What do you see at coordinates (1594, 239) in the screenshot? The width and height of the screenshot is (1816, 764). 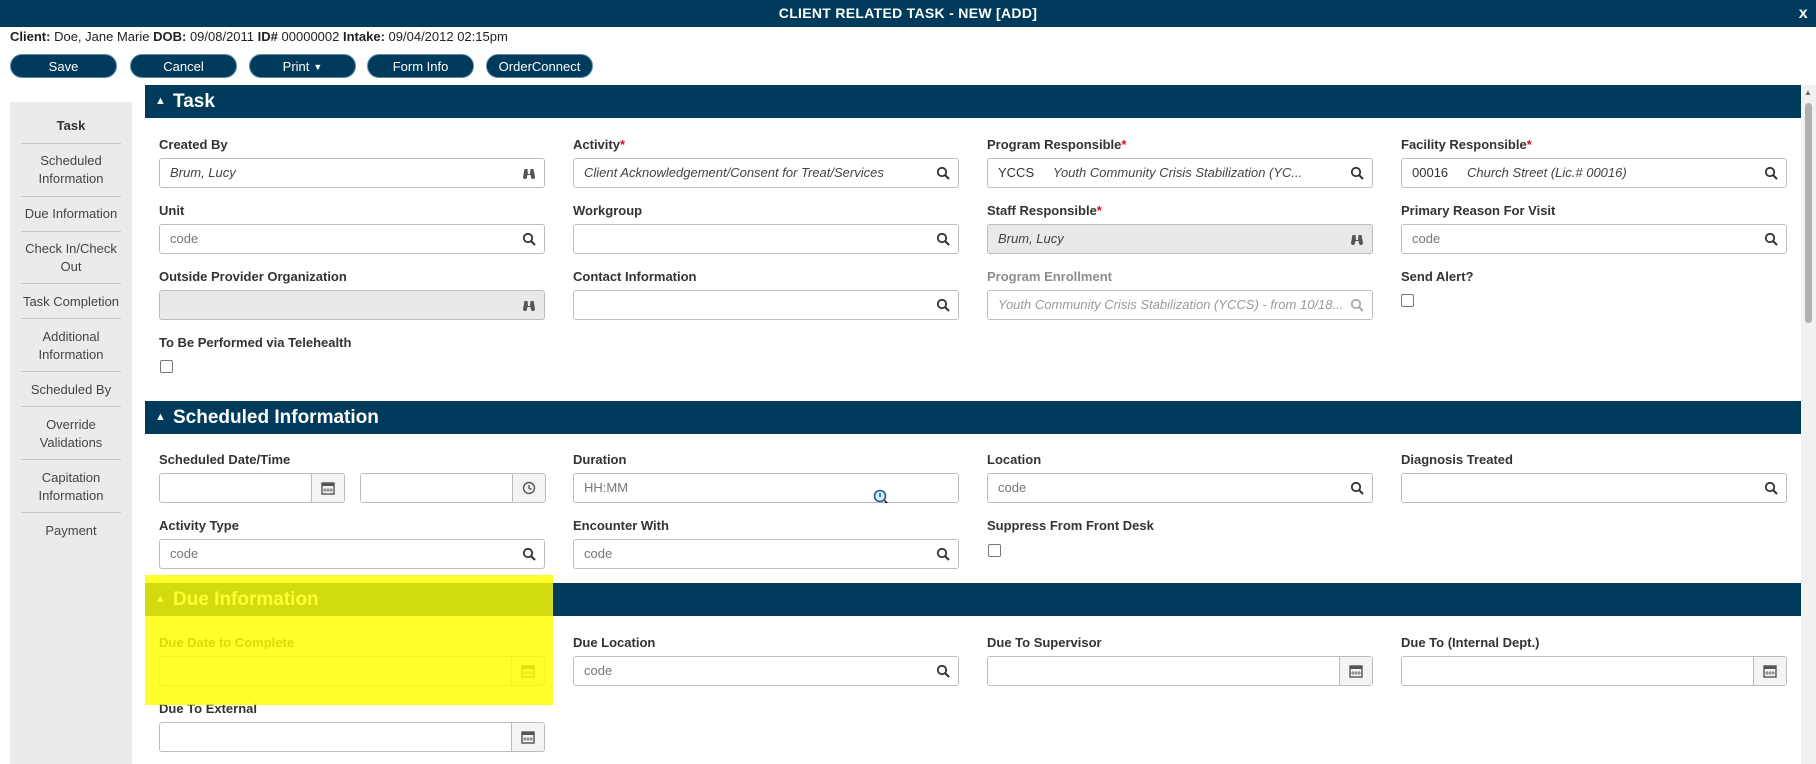 I see `primary-reason-field: code` at bounding box center [1594, 239].